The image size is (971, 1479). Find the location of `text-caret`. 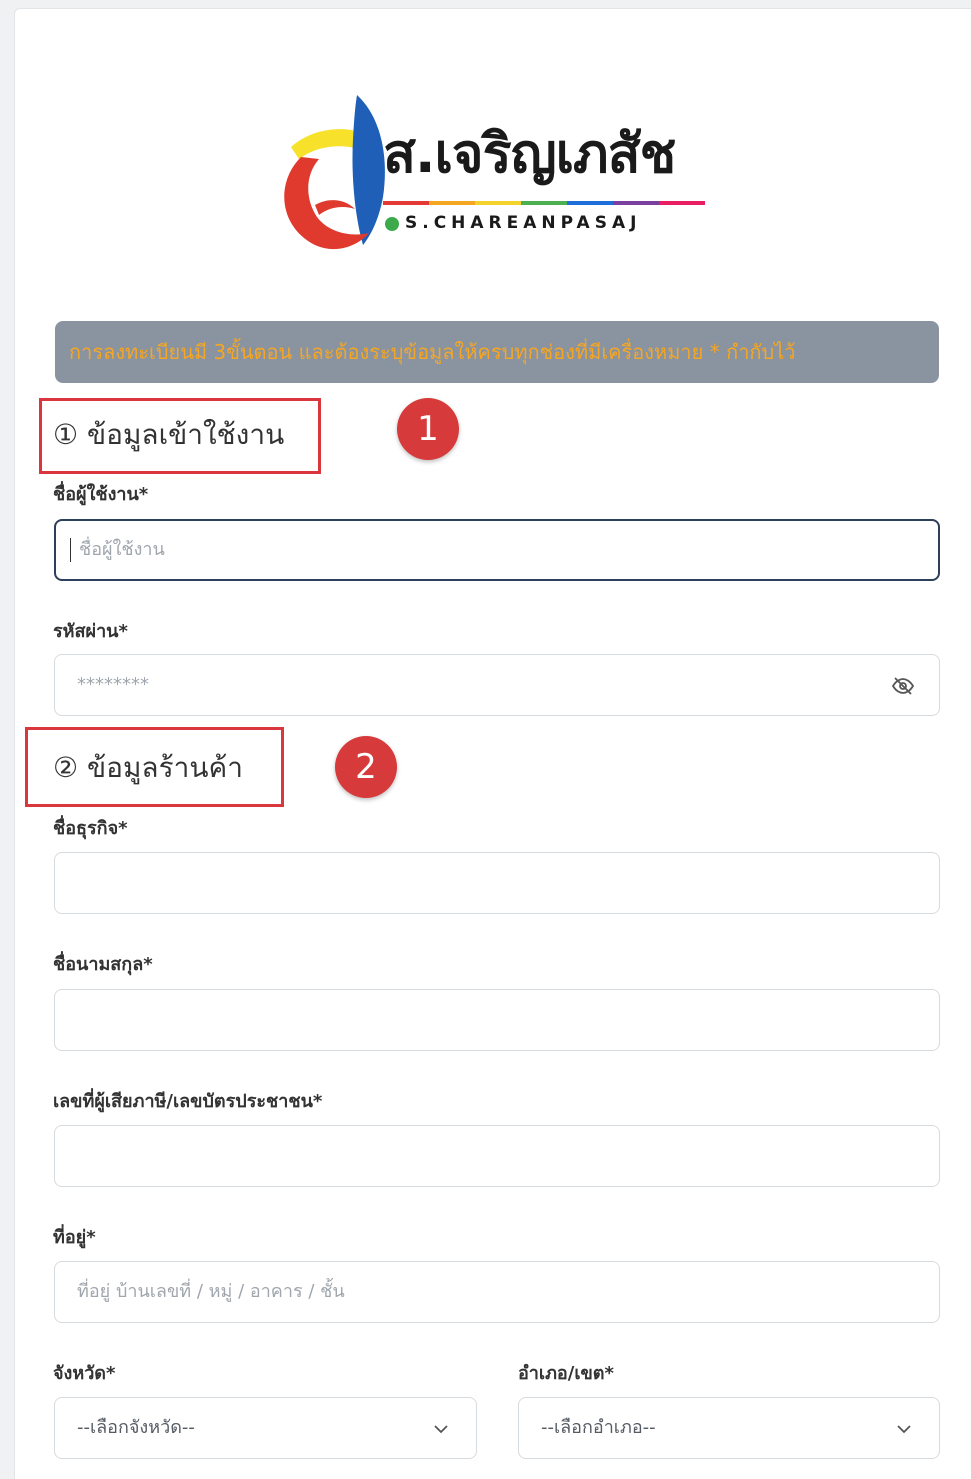

text-caret is located at coordinates (70, 550).